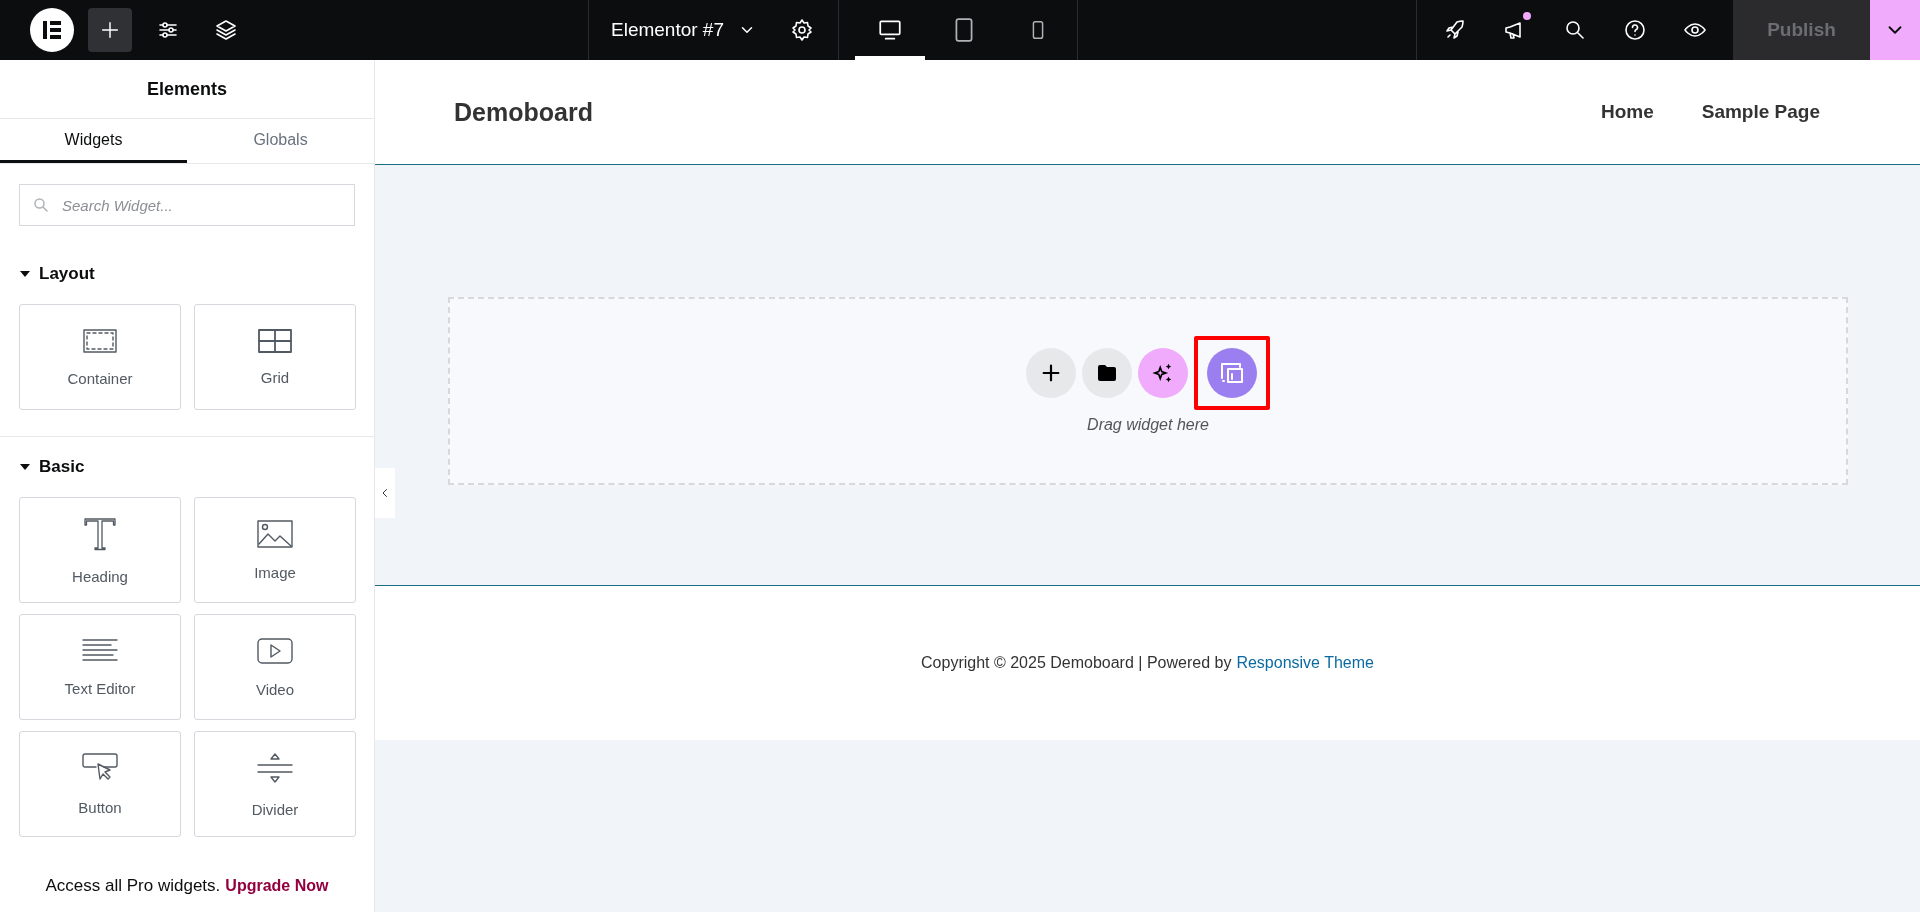  Describe the element at coordinates (100, 340) in the screenshot. I see `container-icon` at that location.